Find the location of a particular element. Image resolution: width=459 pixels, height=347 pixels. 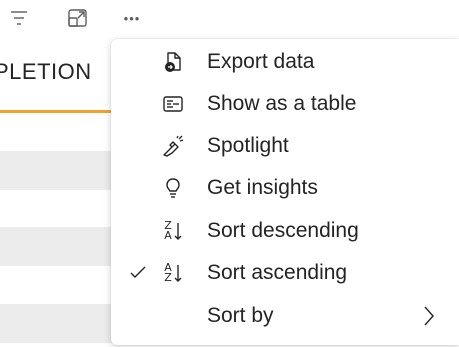

menu-item-spotlight: Spotlight is located at coordinates (285, 146).